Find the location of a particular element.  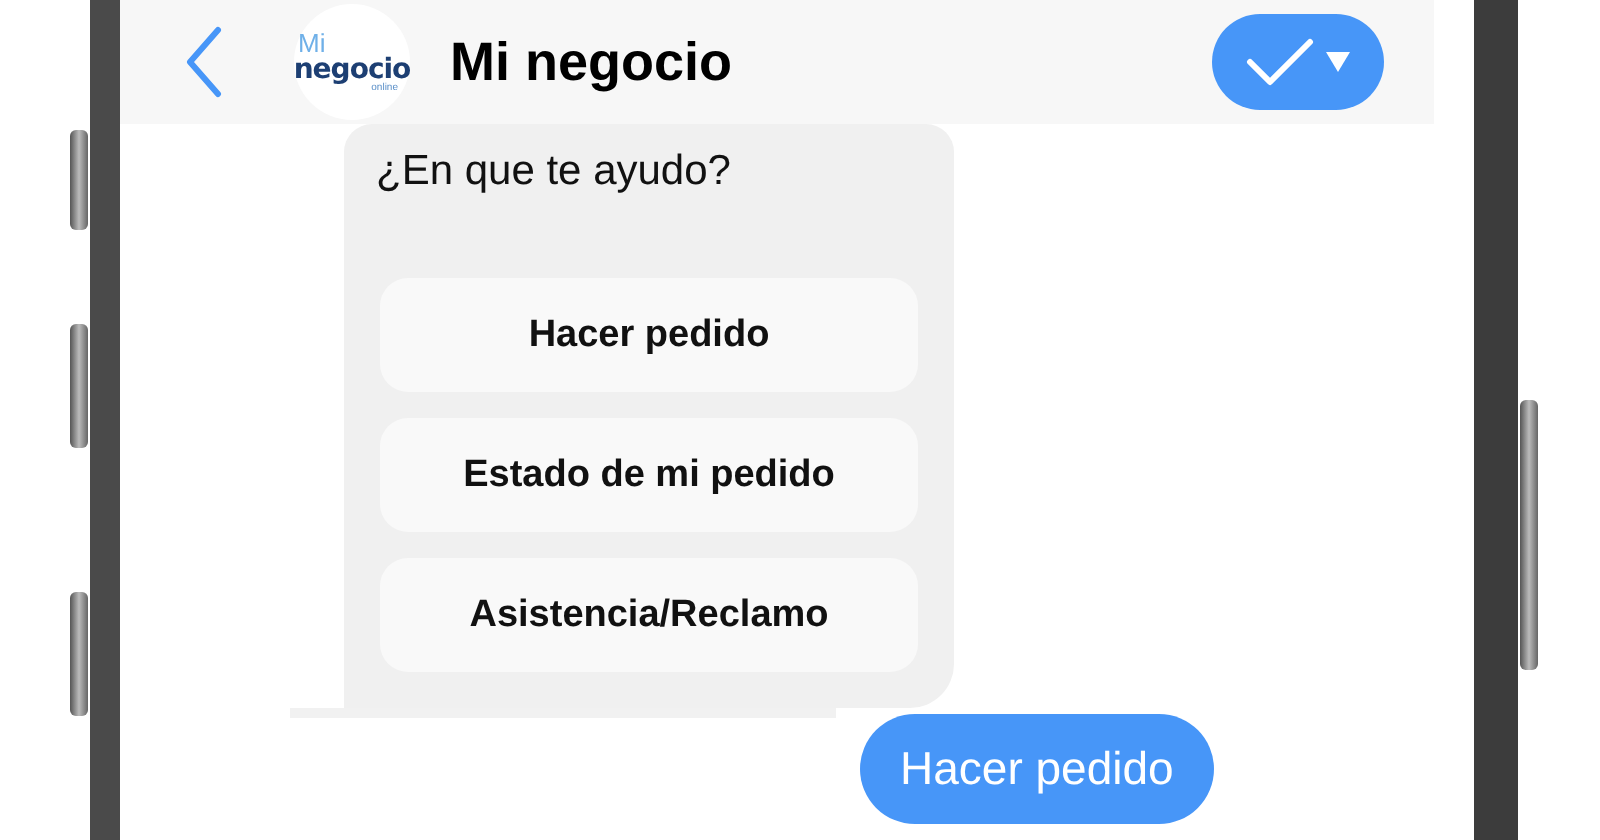

option-button: Estado de mi pedido is located at coordinates (649, 475).